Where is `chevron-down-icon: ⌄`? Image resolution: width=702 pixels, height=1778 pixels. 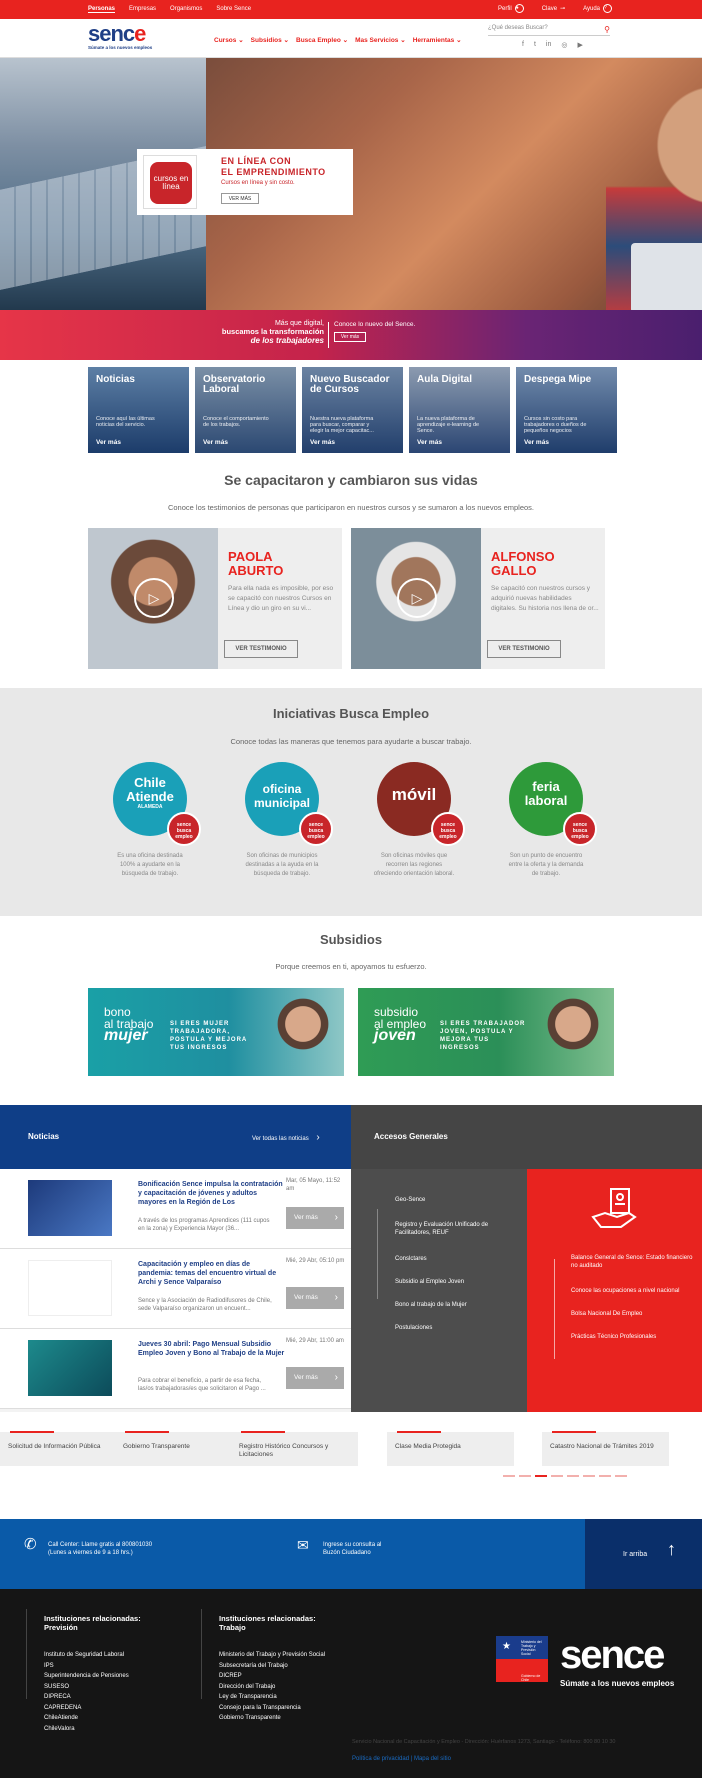
chevron-down-icon: ⌄ is located at coordinates (286, 40).